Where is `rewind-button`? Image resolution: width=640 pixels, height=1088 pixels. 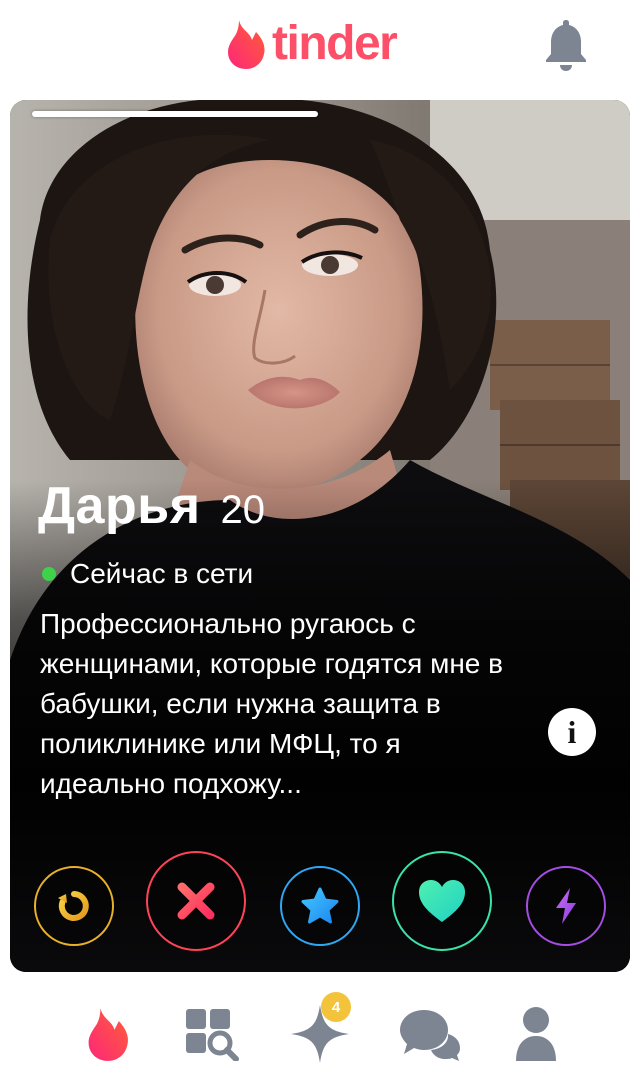
rewind-button is located at coordinates (74, 906).